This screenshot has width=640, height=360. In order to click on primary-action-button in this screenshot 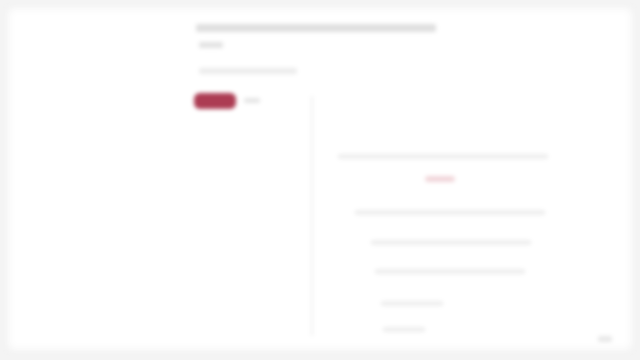, I will do `click(215, 101)`.